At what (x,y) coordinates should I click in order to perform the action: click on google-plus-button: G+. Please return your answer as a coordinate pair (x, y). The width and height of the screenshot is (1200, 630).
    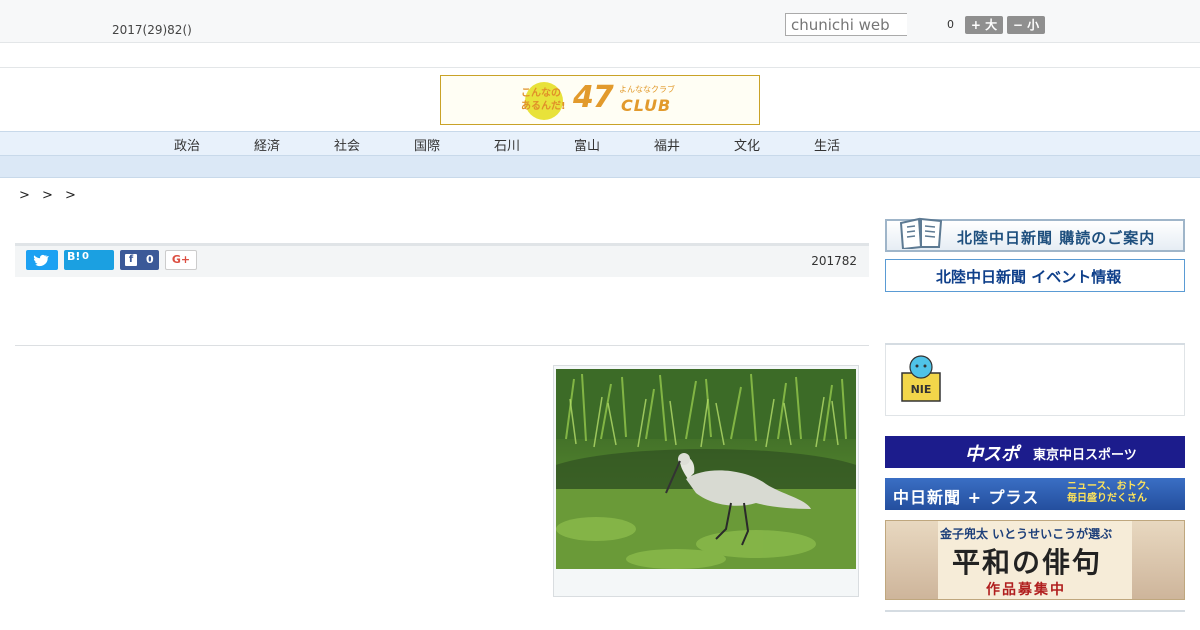
    Looking at the image, I should click on (181, 260).